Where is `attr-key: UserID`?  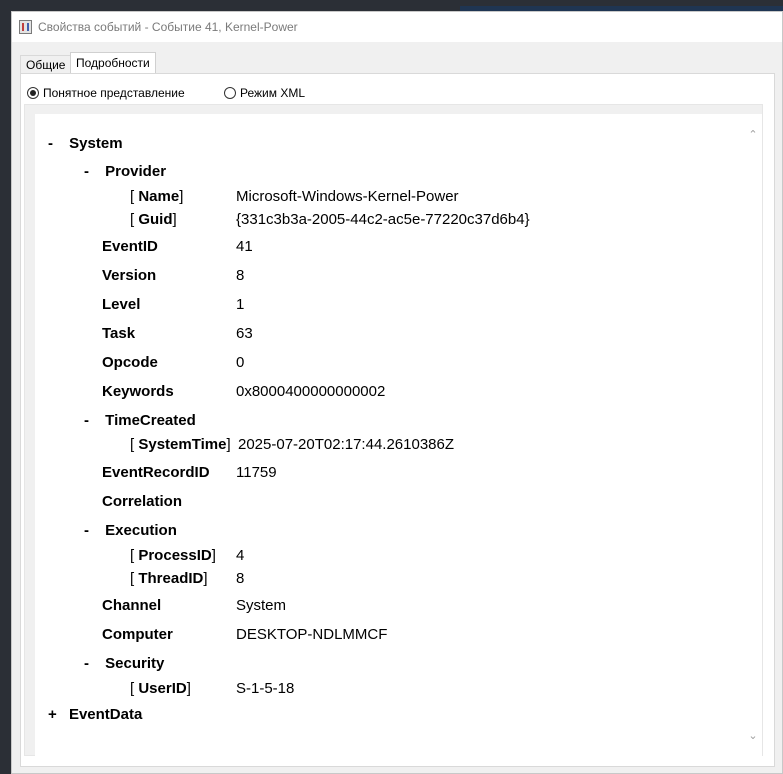
attr-key: UserID is located at coordinates (162, 688).